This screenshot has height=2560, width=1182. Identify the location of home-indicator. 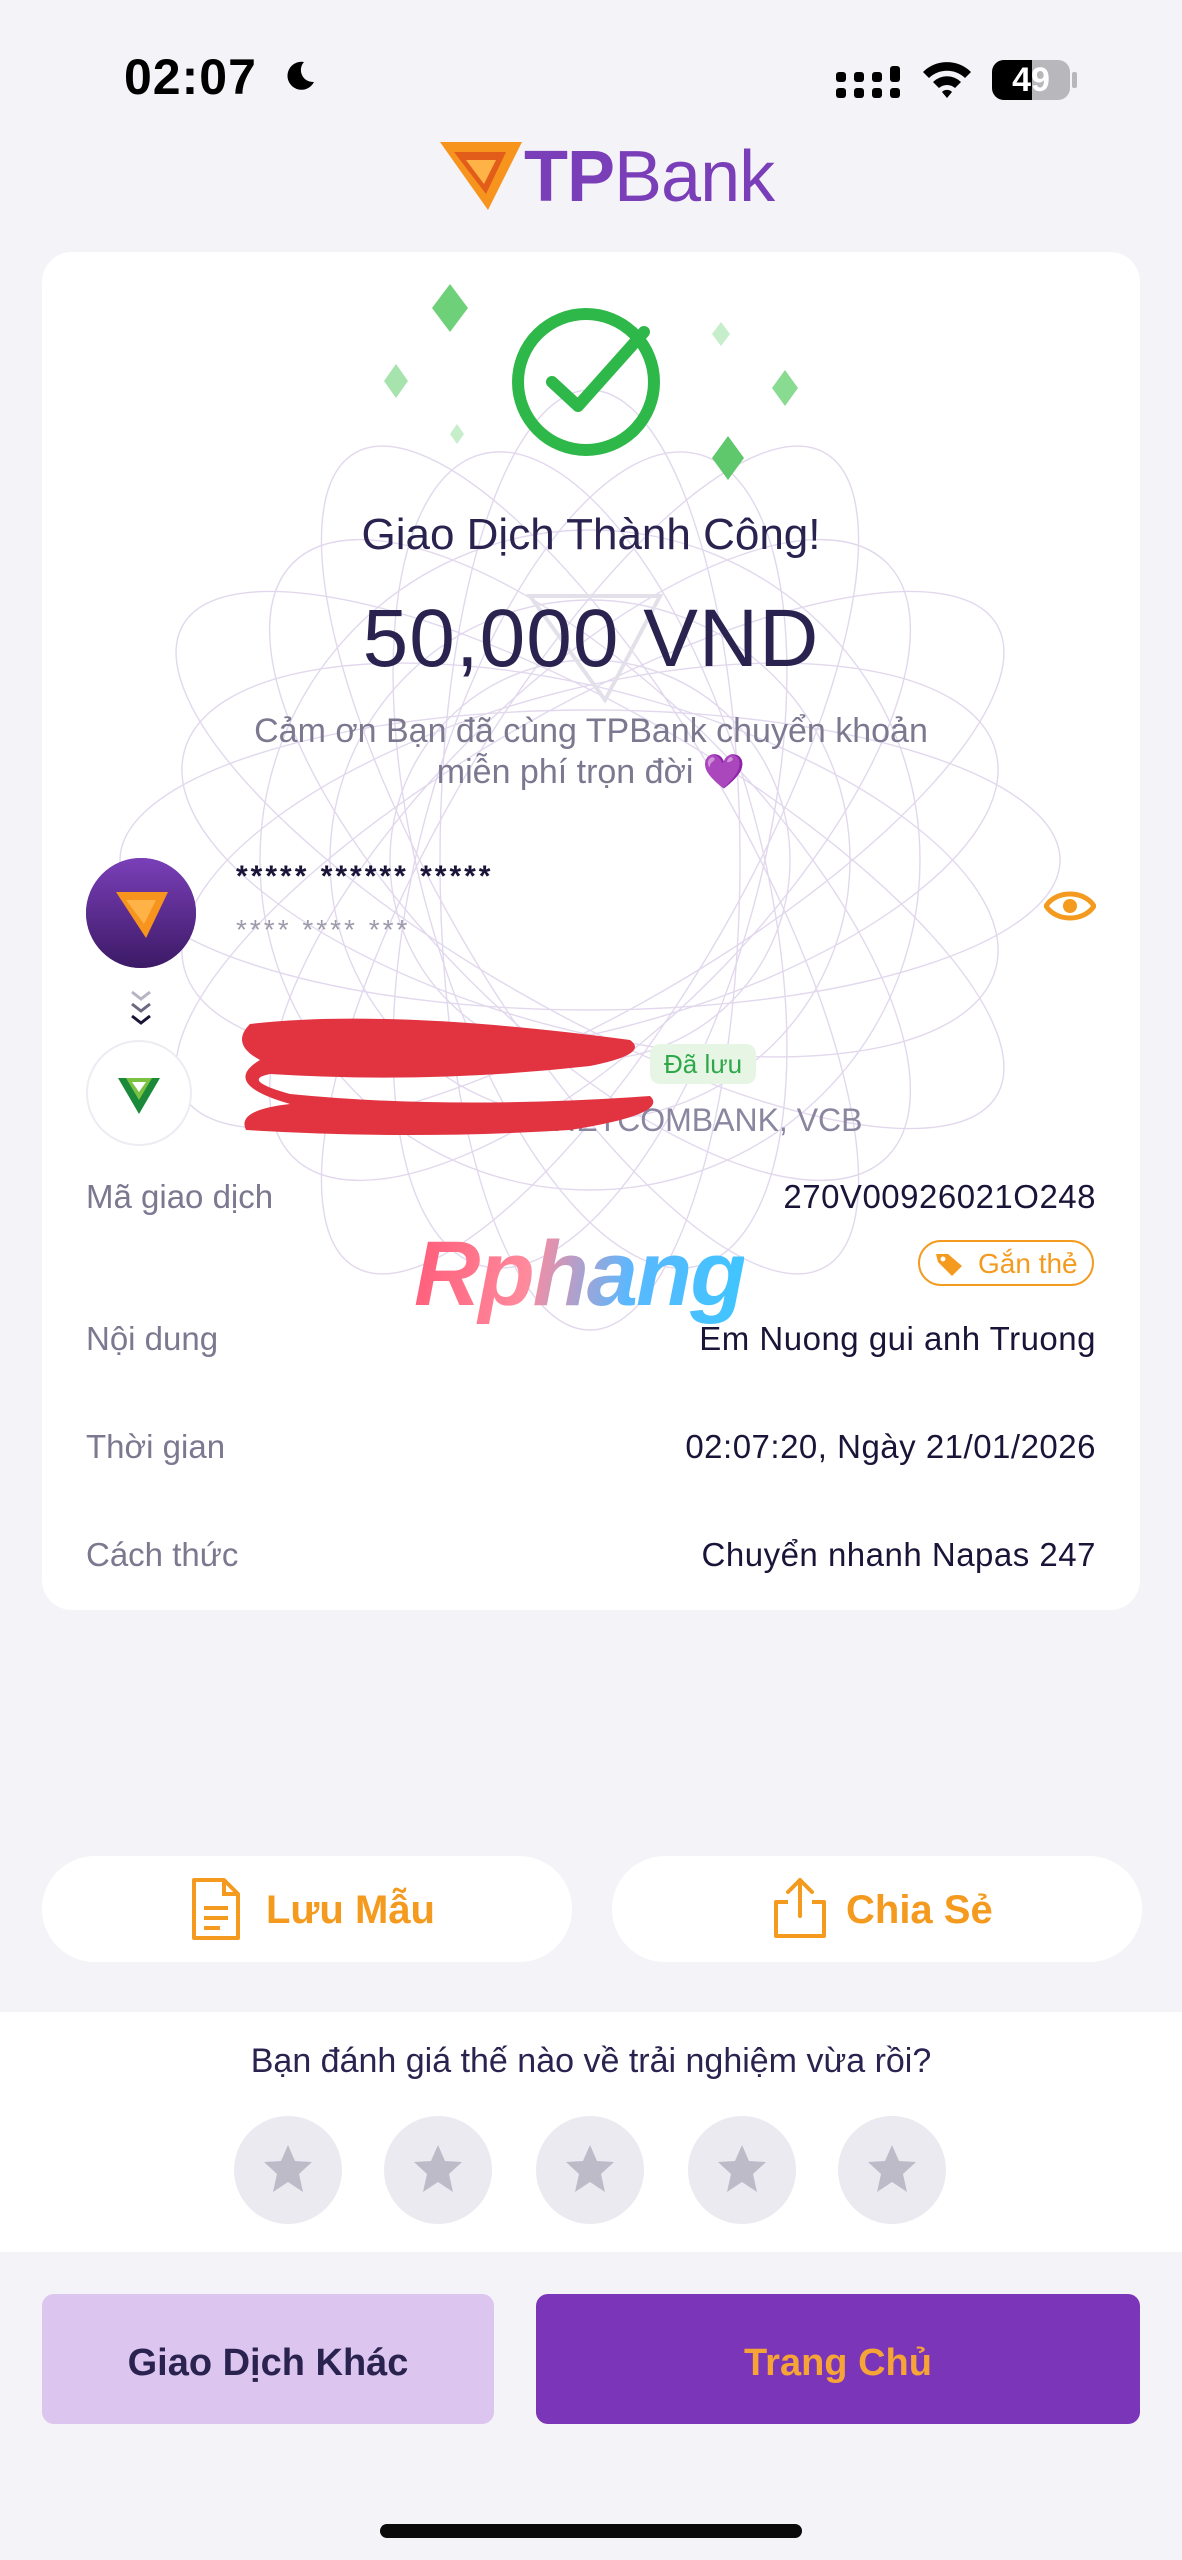
(591, 2531).